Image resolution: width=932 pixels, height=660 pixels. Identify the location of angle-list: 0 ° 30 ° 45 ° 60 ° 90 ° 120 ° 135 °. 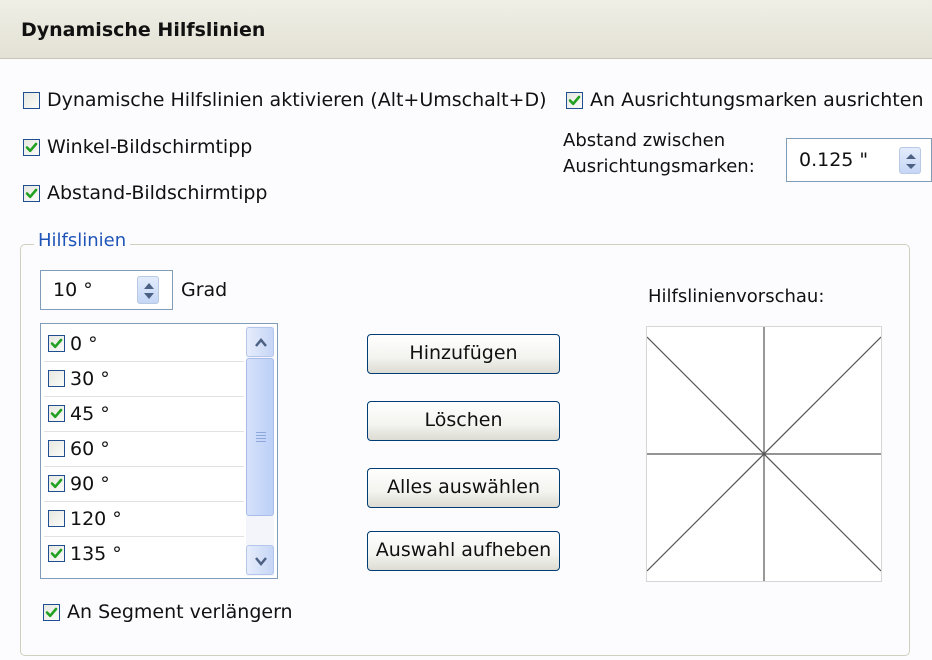
(159, 451).